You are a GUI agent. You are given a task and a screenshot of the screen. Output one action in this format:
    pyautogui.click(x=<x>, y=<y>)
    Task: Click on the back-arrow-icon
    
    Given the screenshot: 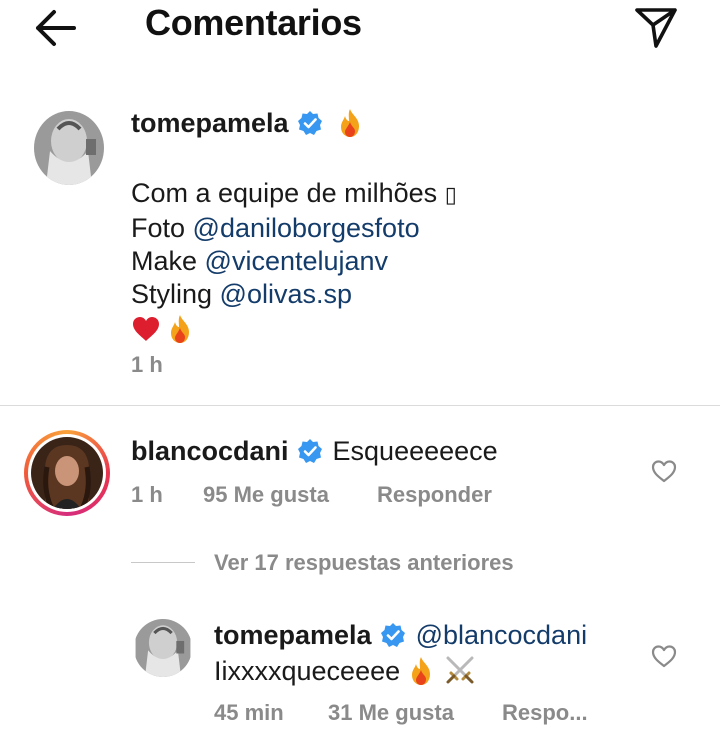 What is the action you would take?
    pyautogui.click(x=56, y=28)
    